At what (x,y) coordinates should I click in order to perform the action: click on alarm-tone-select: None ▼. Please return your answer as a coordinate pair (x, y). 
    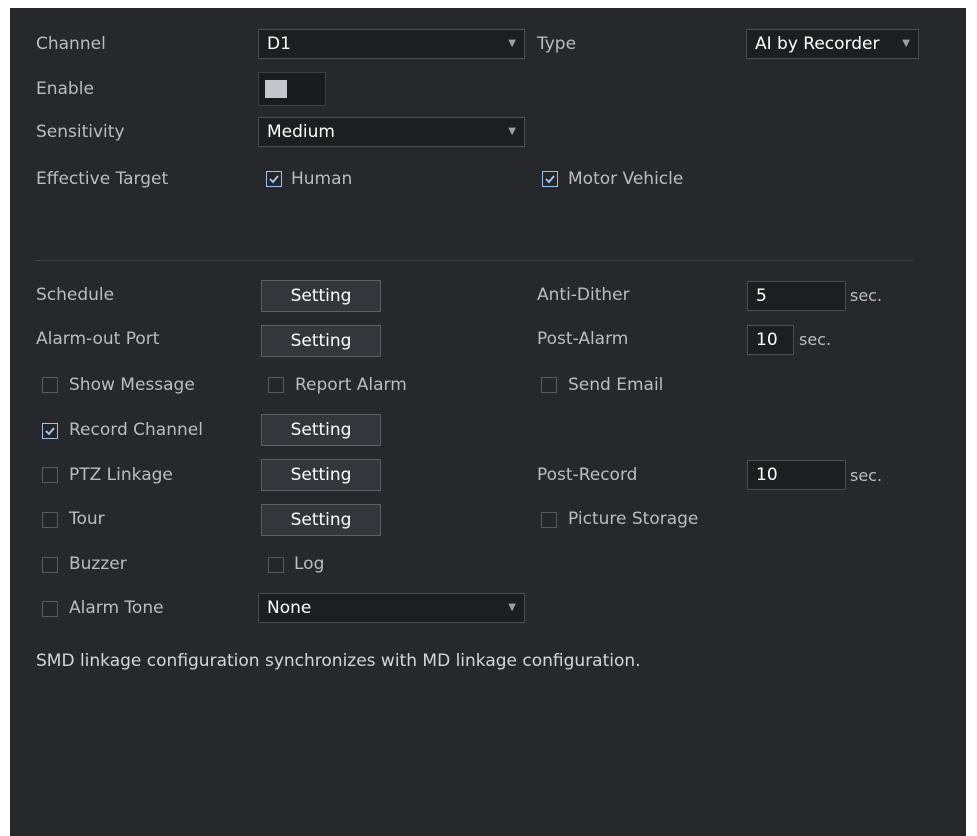
    Looking at the image, I should click on (391, 608).